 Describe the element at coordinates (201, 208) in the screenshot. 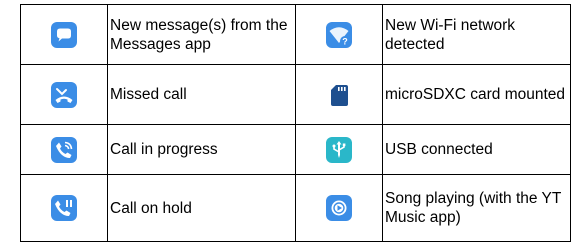

I see `table-cell-description: Call on hold` at that location.